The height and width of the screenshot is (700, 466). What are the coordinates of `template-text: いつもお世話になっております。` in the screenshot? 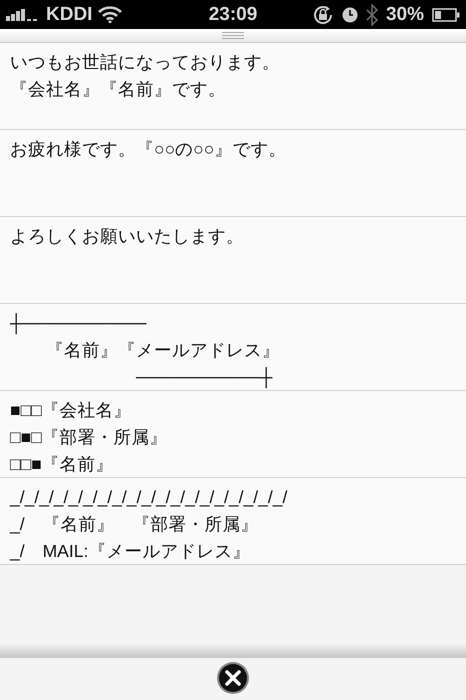 It's located at (145, 62).